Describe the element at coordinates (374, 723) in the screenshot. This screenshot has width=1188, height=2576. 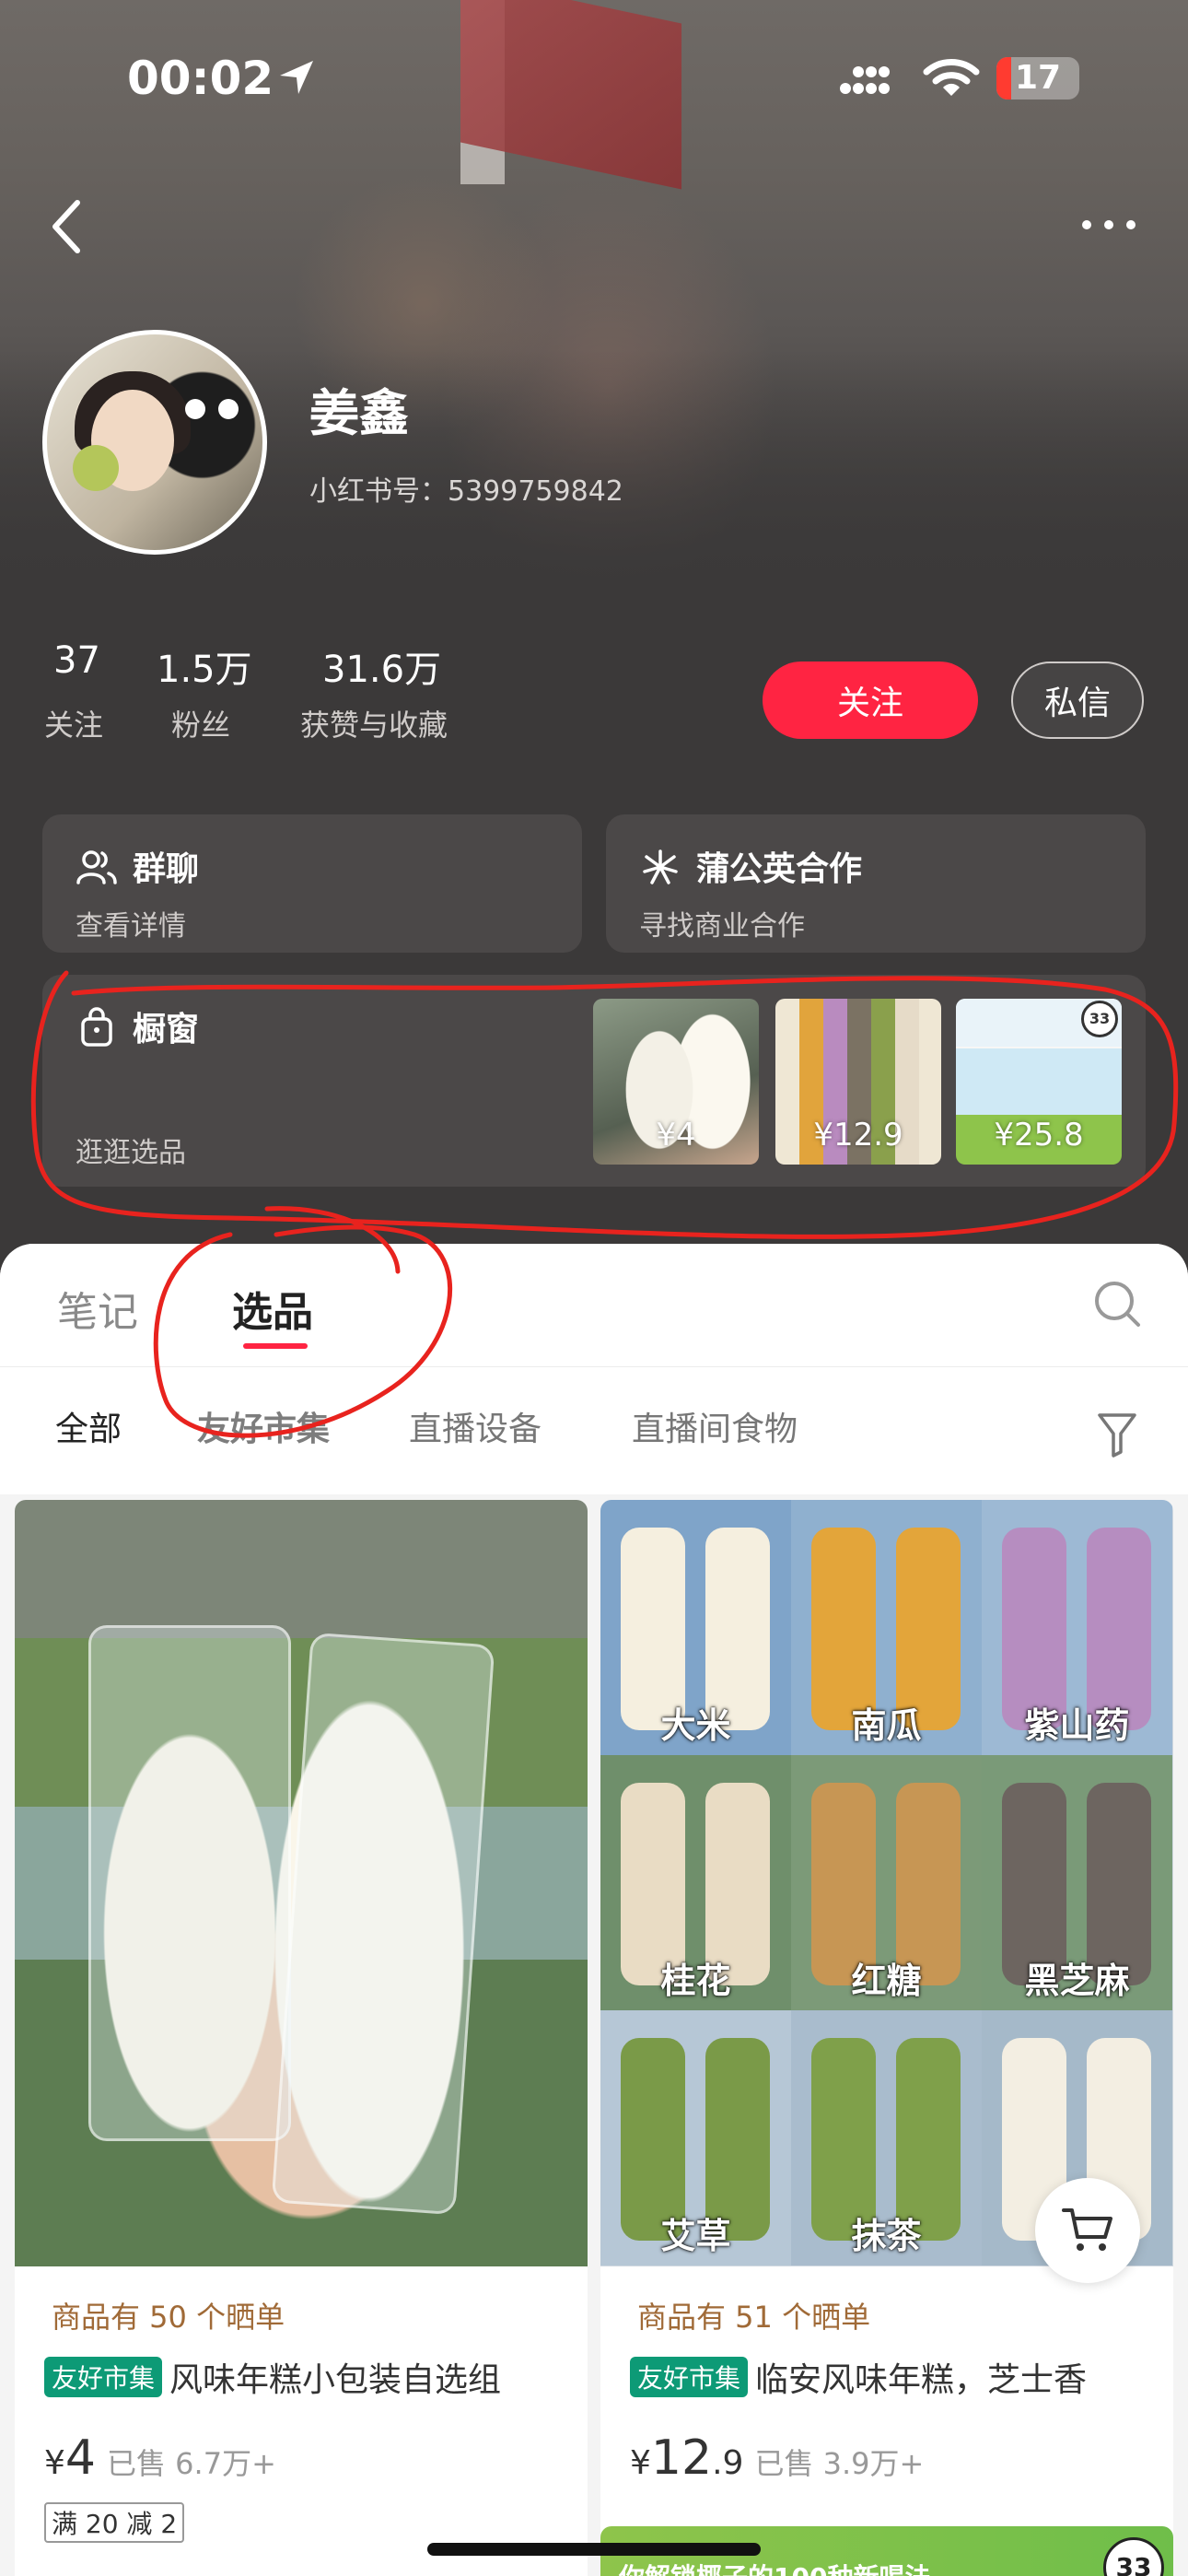
I see `likes-label: 获赞与收藏` at that location.